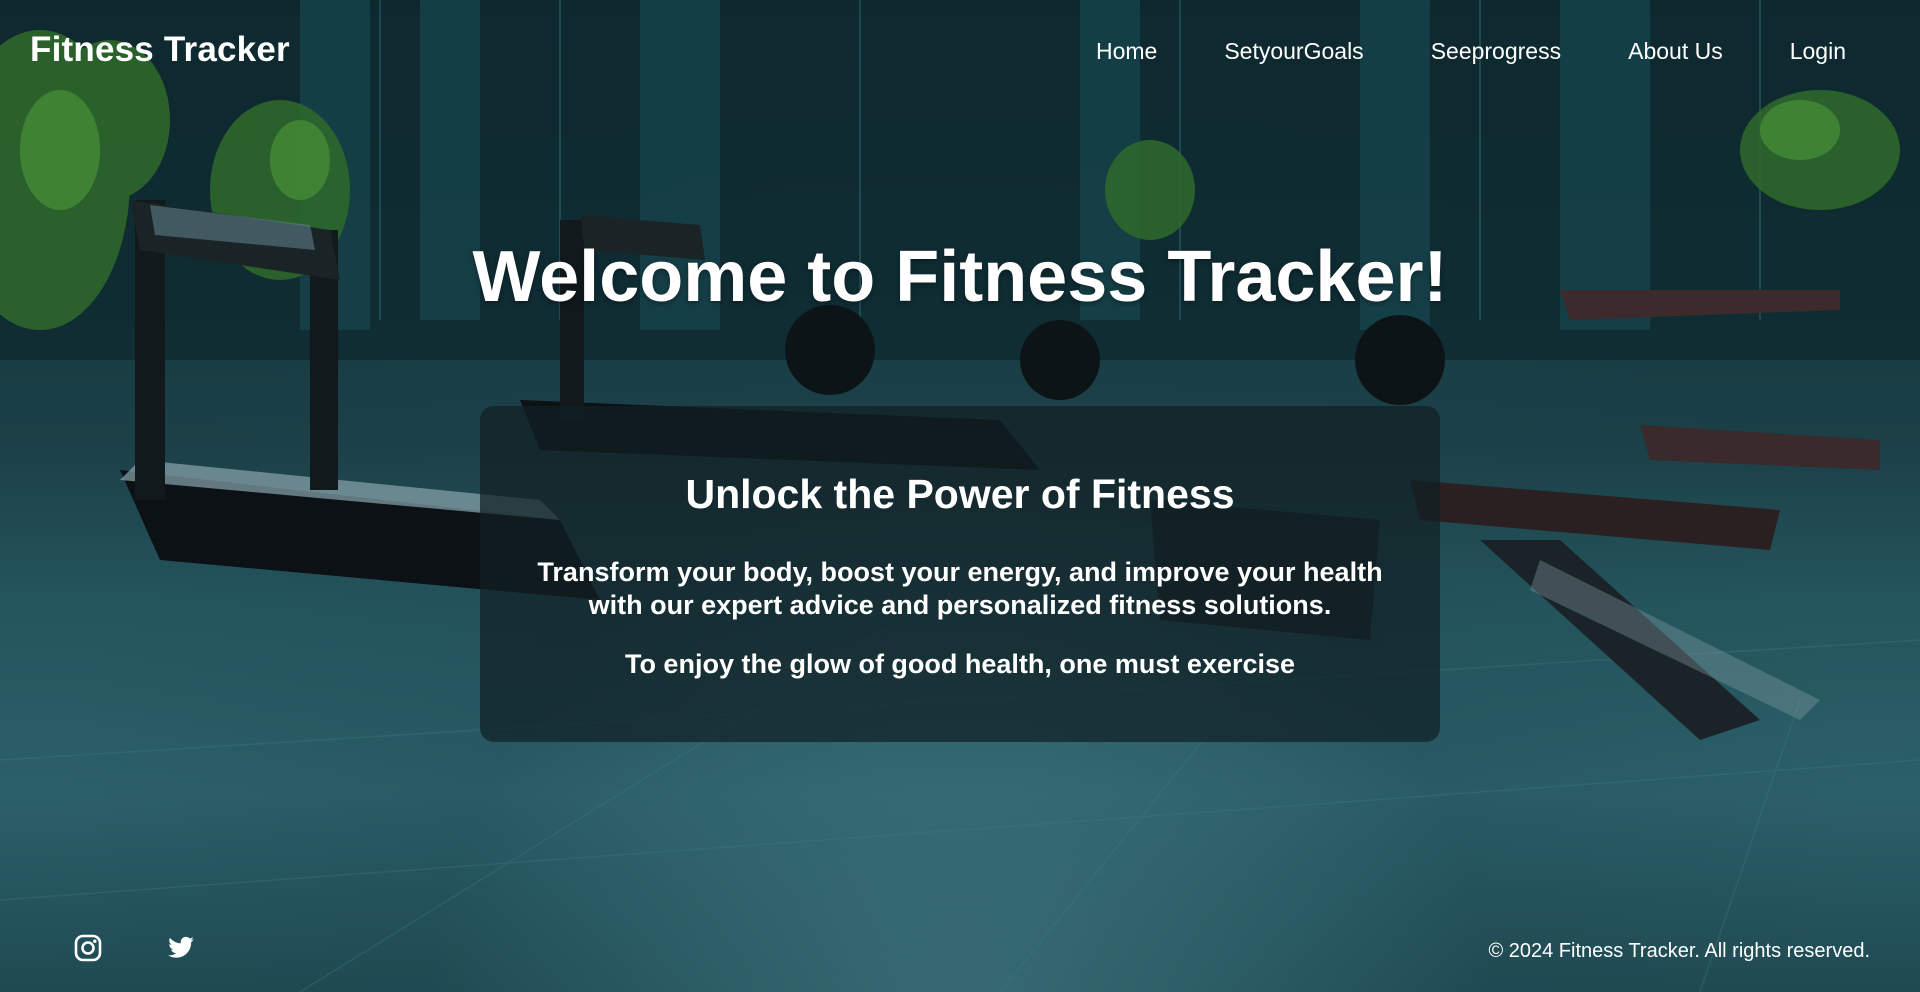  I want to click on twitter-icon, so click(180, 948).